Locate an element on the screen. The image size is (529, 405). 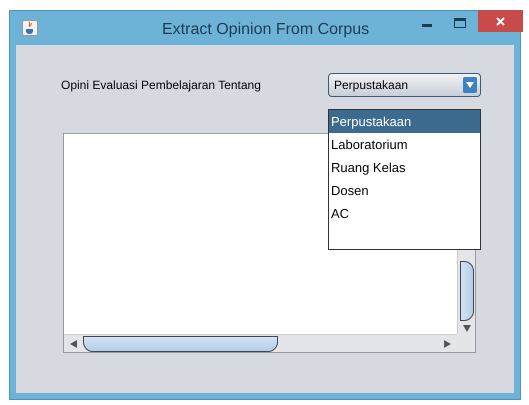
scroll-down-icon is located at coordinates (466, 328).